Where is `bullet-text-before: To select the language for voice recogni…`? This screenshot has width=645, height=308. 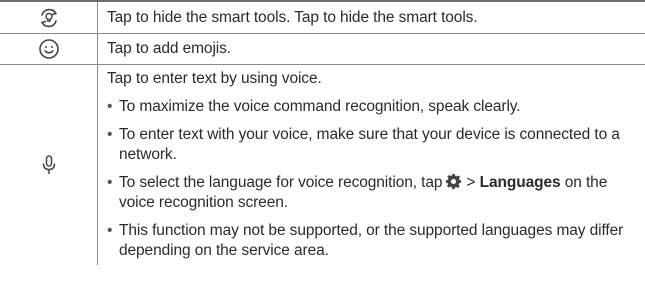
bullet-text-before: To select the language for voice recogni… is located at coordinates (281, 182).